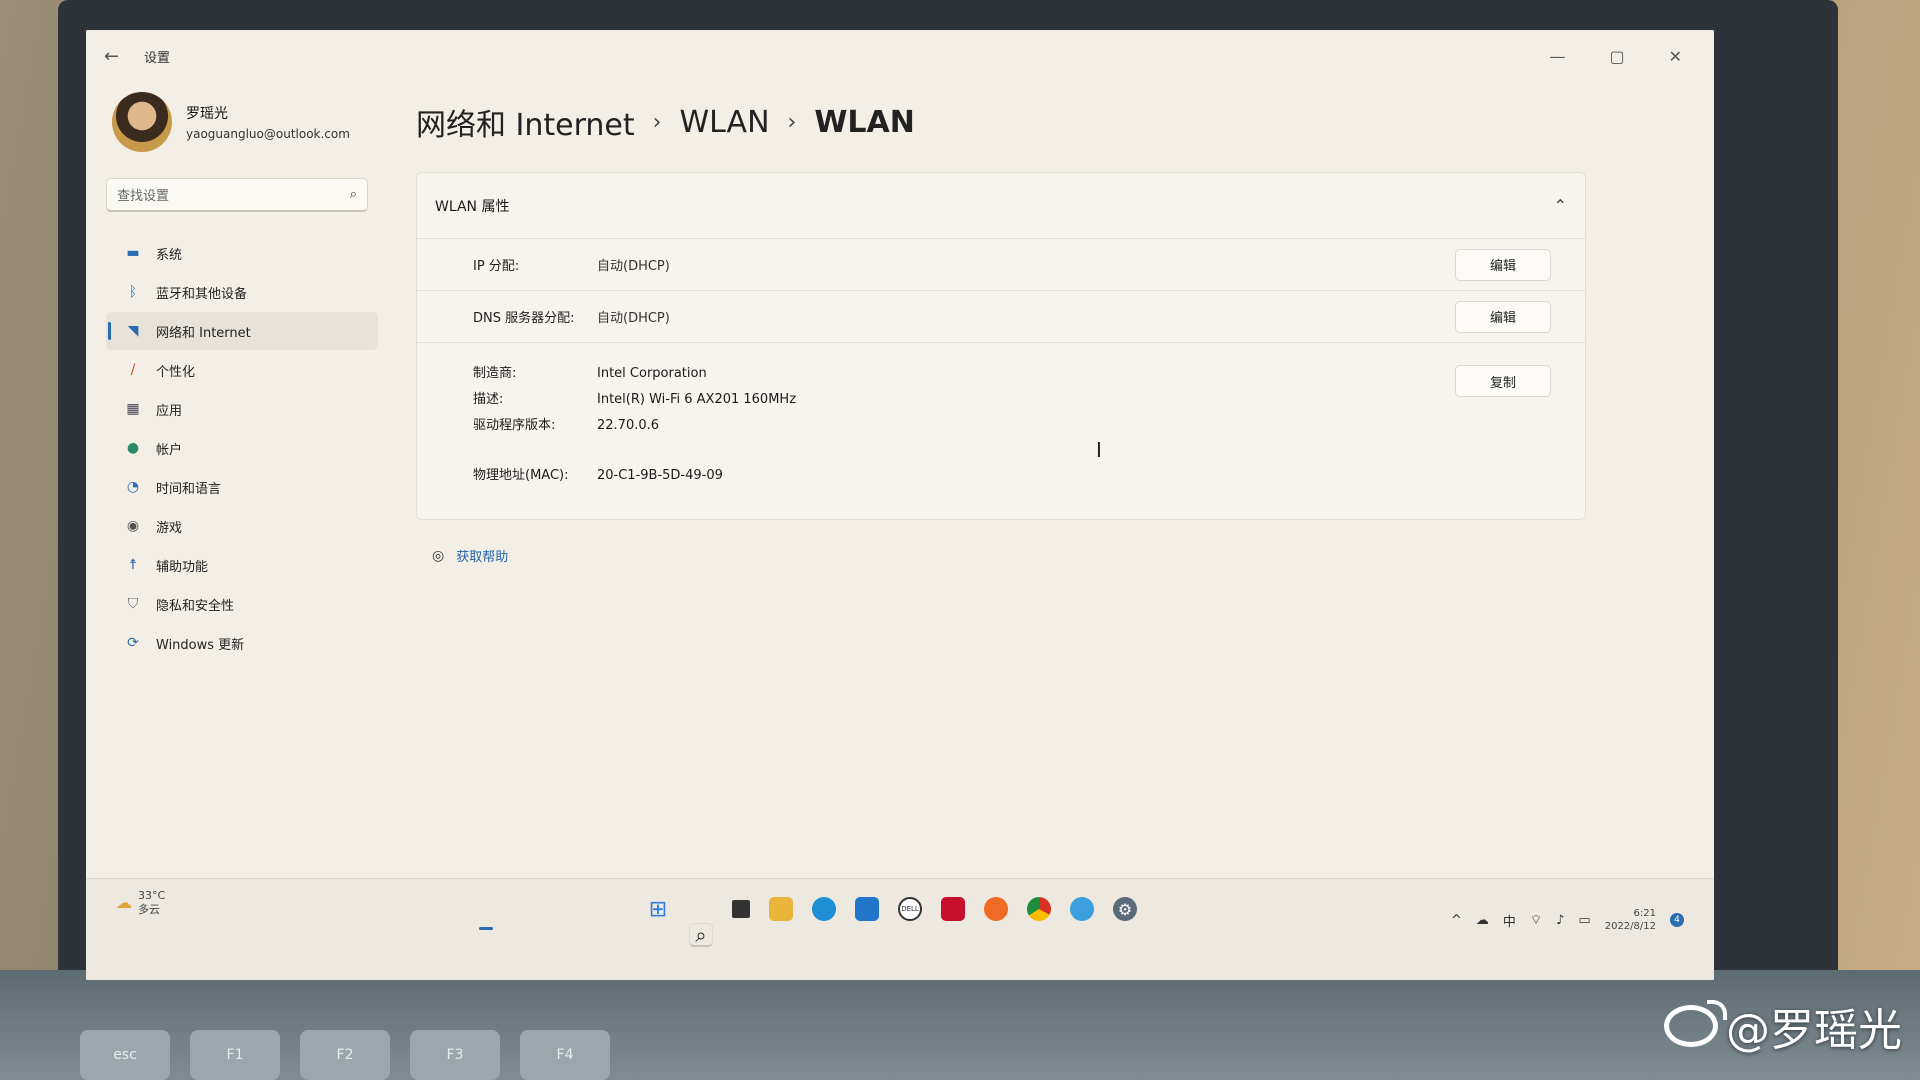 The width and height of the screenshot is (1920, 1080). I want to click on bluetooth-icon: ᛒ, so click(133, 292).